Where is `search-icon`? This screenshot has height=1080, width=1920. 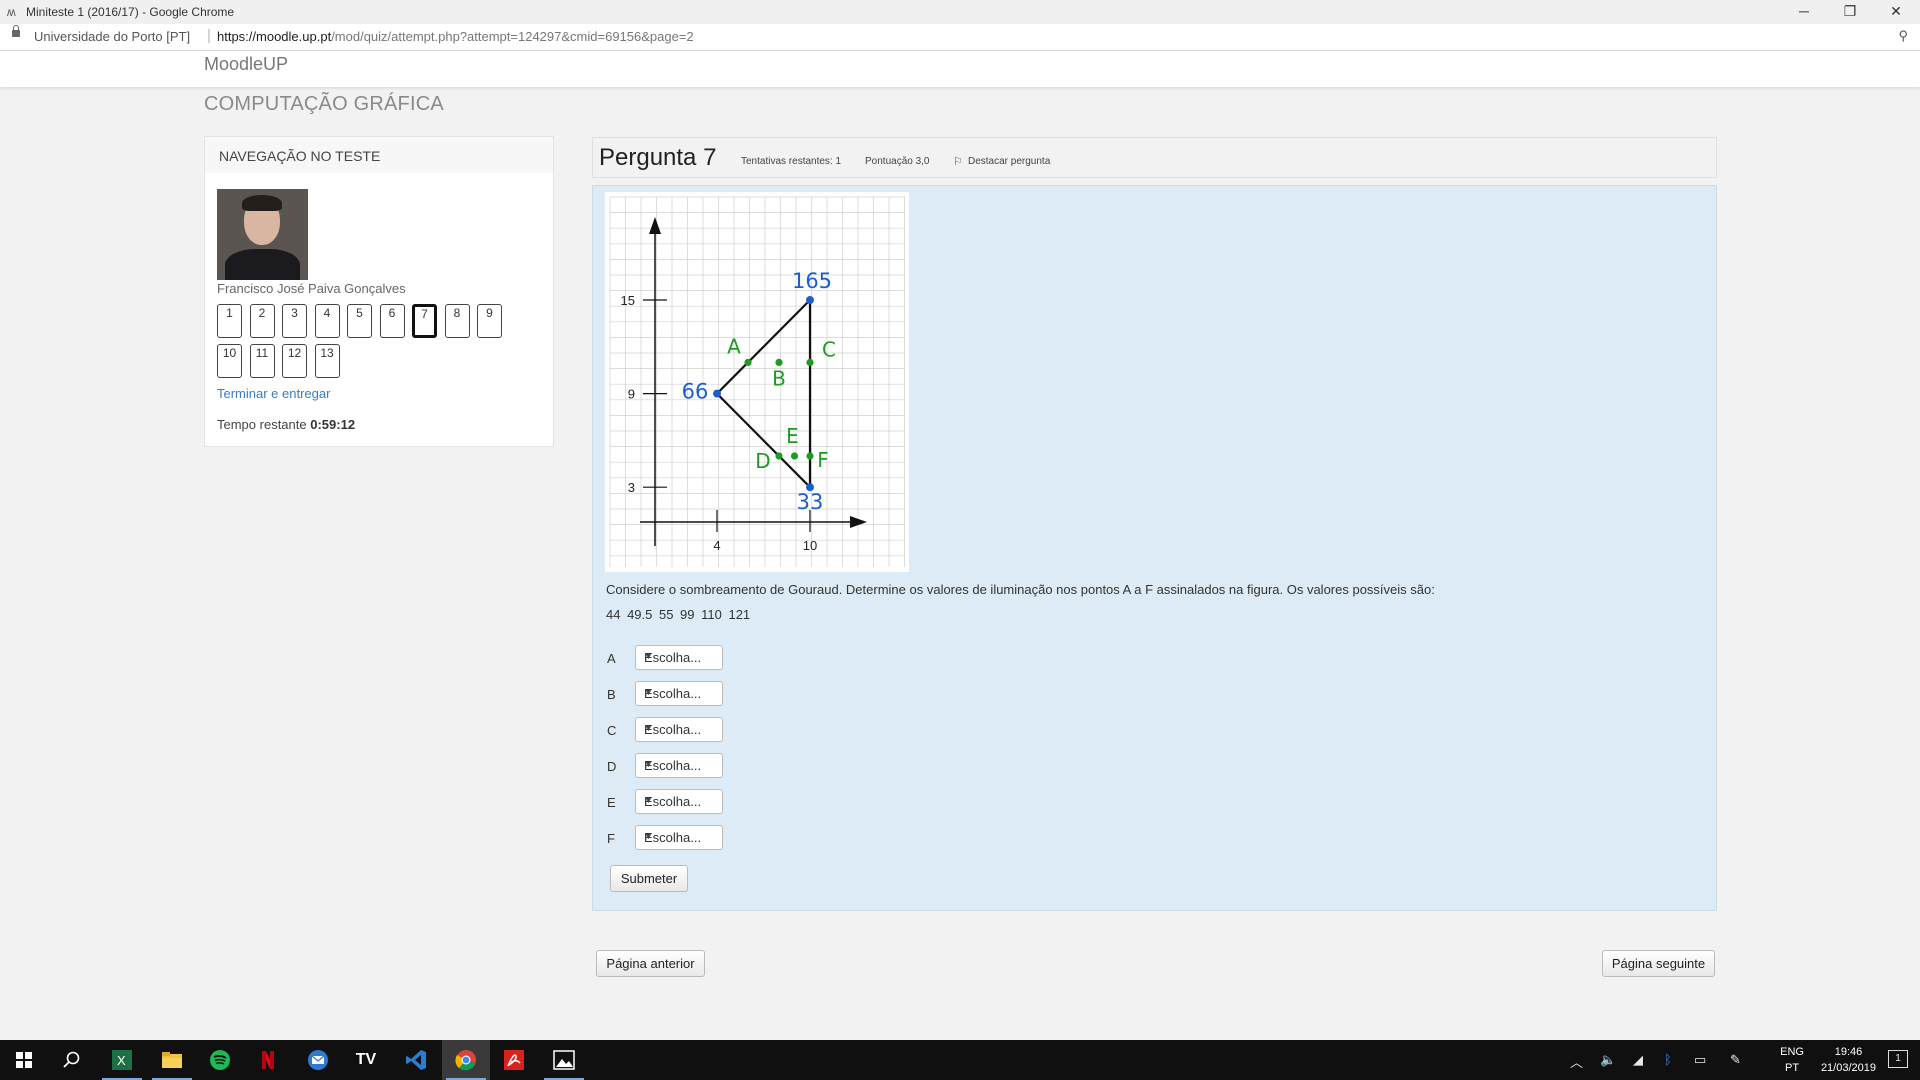
search-icon is located at coordinates (72, 1060).